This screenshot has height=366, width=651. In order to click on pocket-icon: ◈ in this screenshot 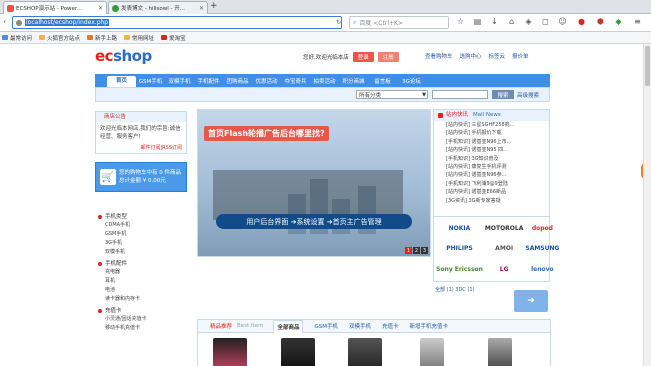, I will do `click(528, 21)`.